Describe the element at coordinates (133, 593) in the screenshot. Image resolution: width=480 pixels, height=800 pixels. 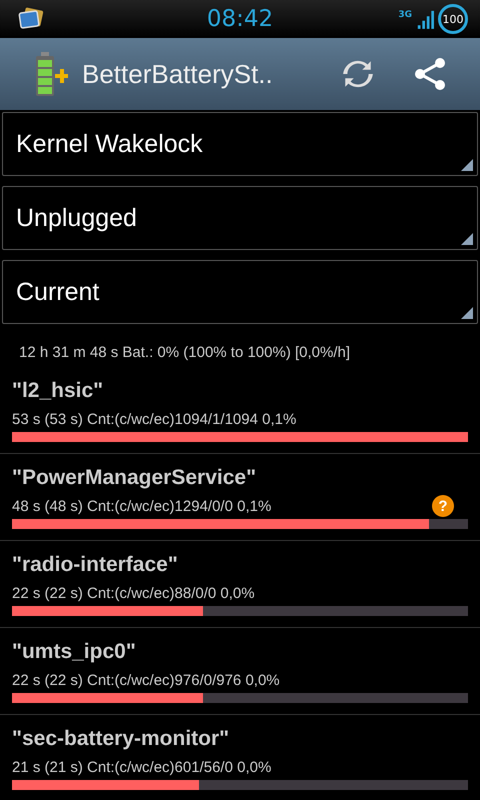
I see `wakelock-detail: 22 s (22 s) Cnt:(c/wc/ec)88/0/0 0,0%` at that location.